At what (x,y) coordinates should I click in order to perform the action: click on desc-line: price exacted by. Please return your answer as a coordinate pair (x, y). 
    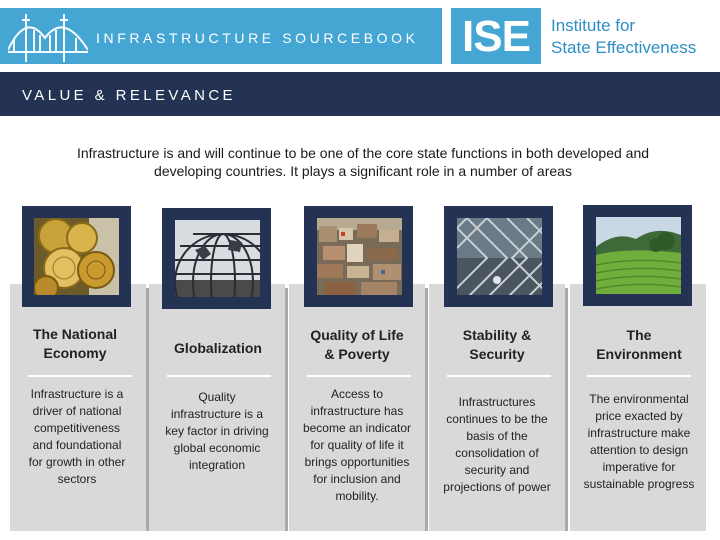
    Looking at the image, I should click on (639, 416).